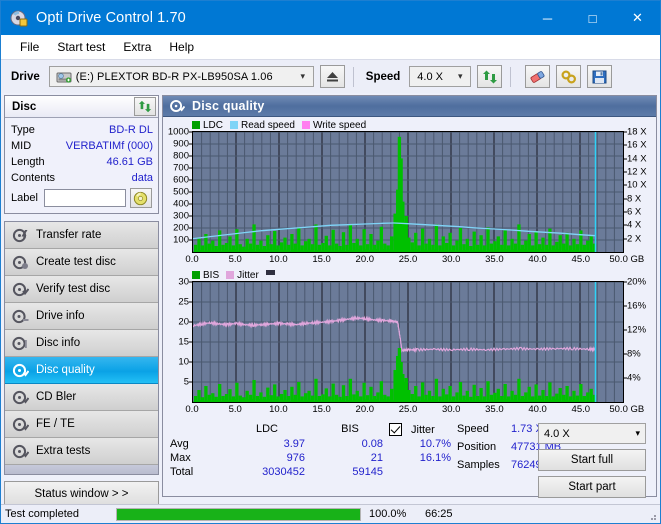  I want to click on results-row-avg-ldc: 3.97, so click(294, 444).